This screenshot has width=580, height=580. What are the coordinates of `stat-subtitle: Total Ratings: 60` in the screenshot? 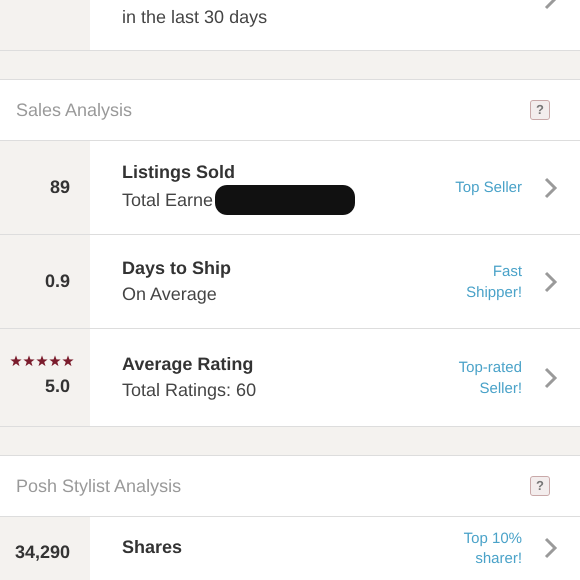 It's located at (189, 390).